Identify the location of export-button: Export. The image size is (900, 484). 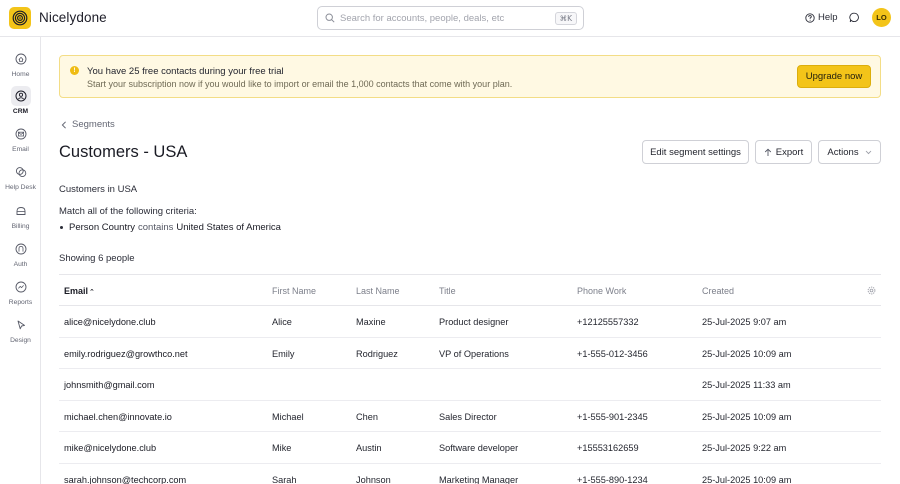
(783, 152).